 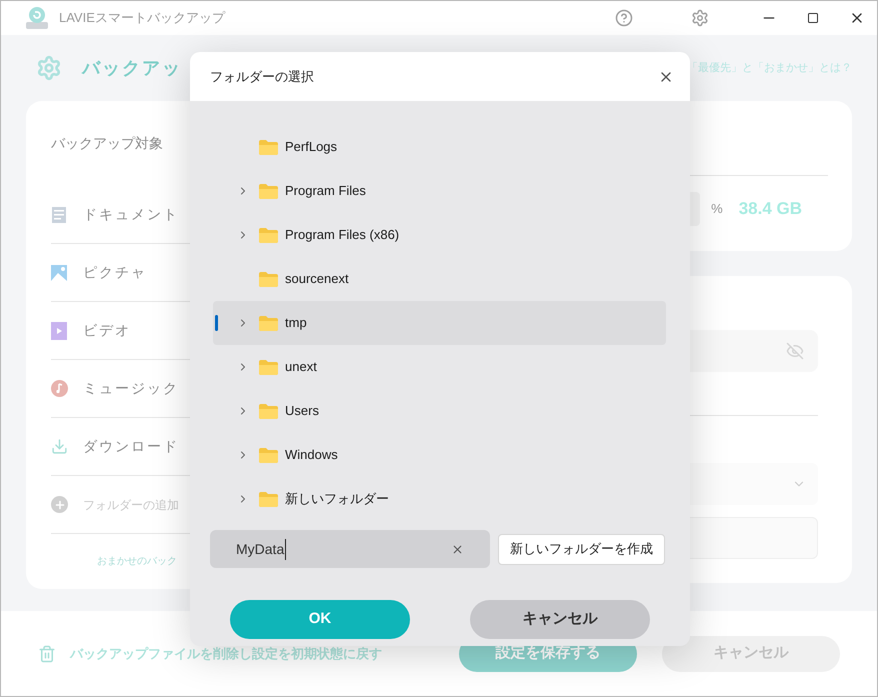 I want to click on selection-indicator, so click(x=216, y=323).